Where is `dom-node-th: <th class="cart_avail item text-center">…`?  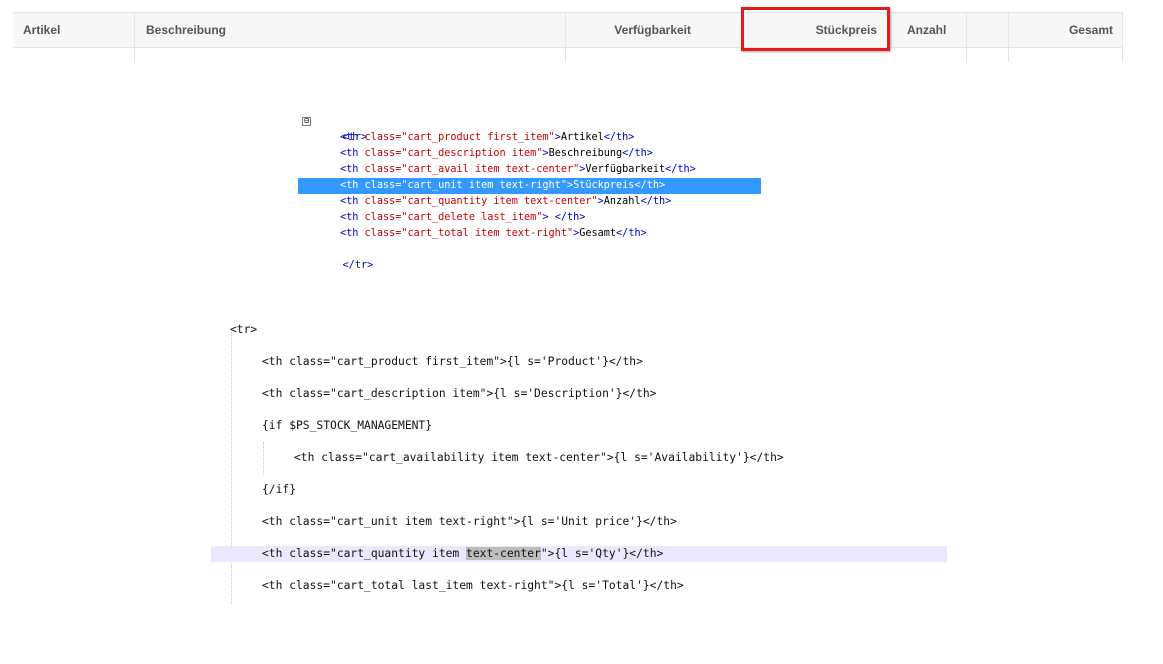
dom-node-th: <th class="cart_avail item text-center">… is located at coordinates (529, 170).